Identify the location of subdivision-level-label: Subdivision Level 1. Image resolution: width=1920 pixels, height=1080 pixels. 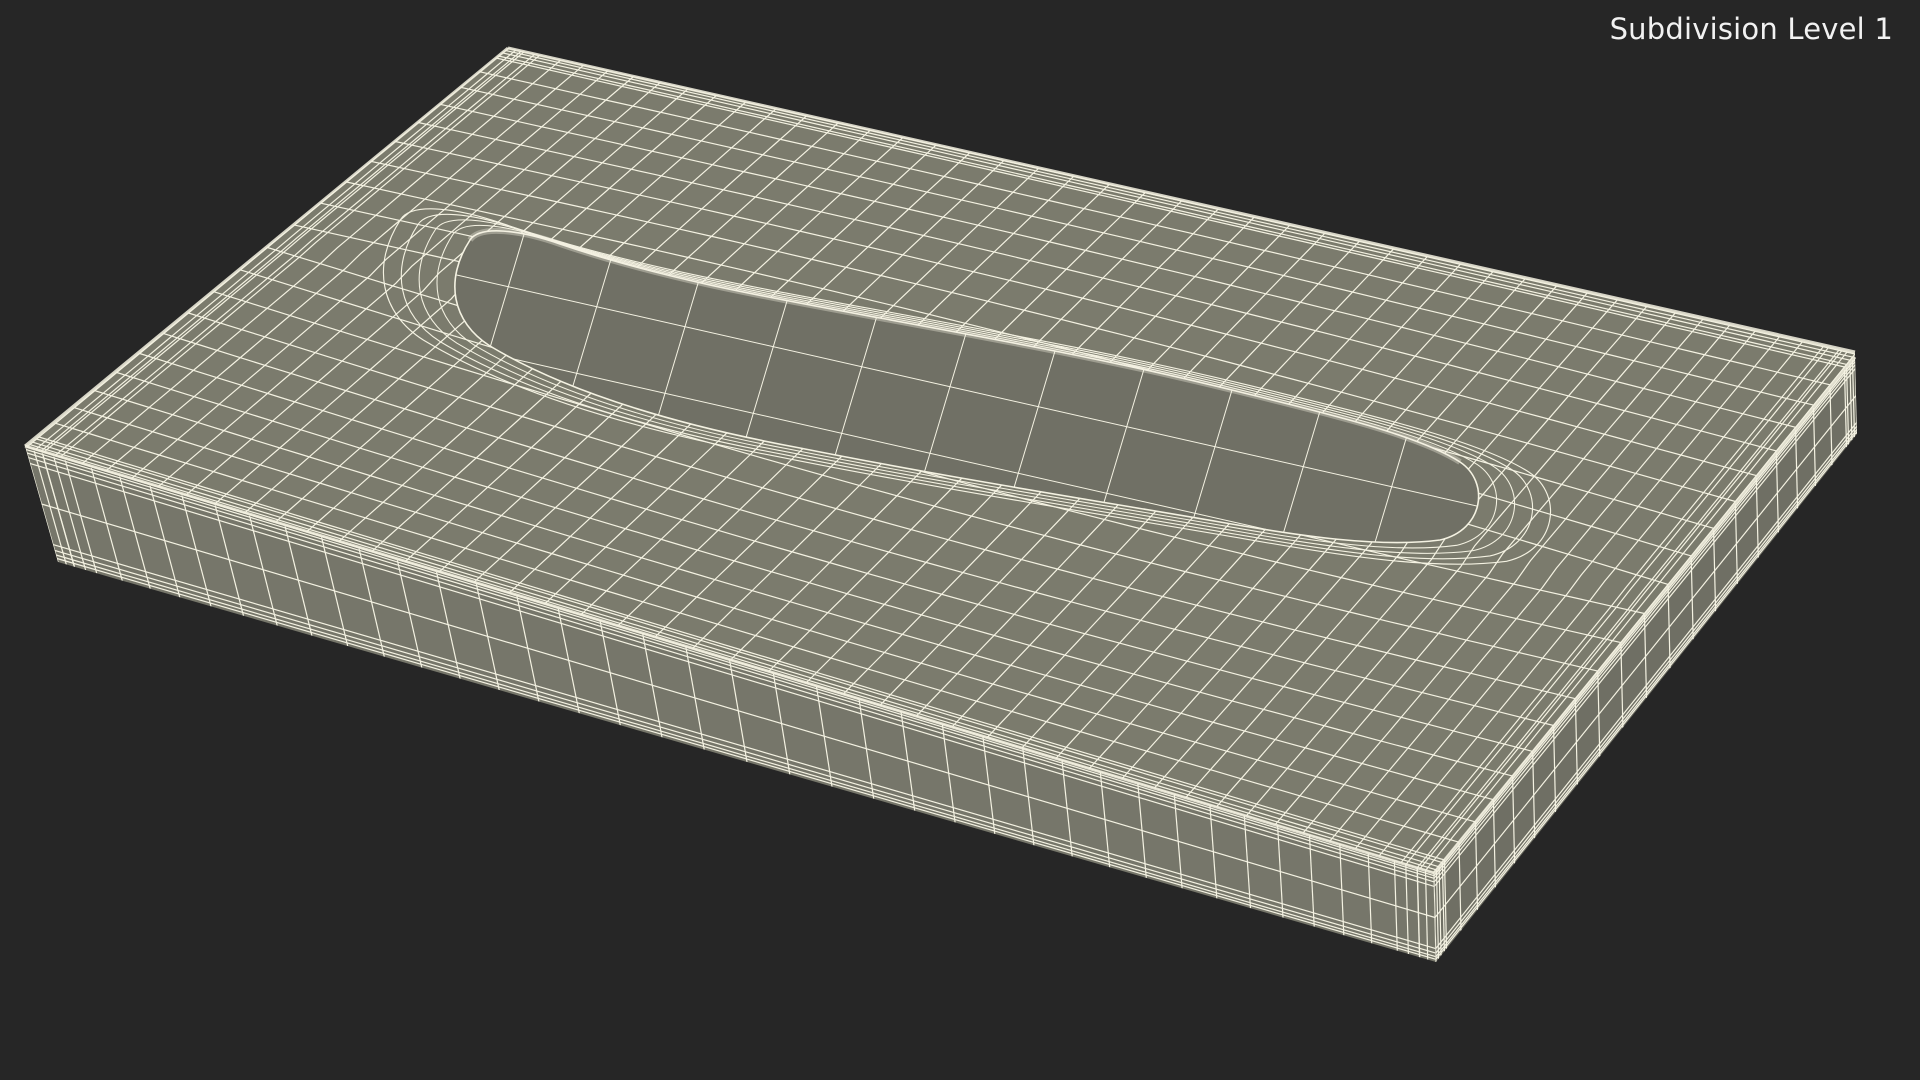
(1751, 29).